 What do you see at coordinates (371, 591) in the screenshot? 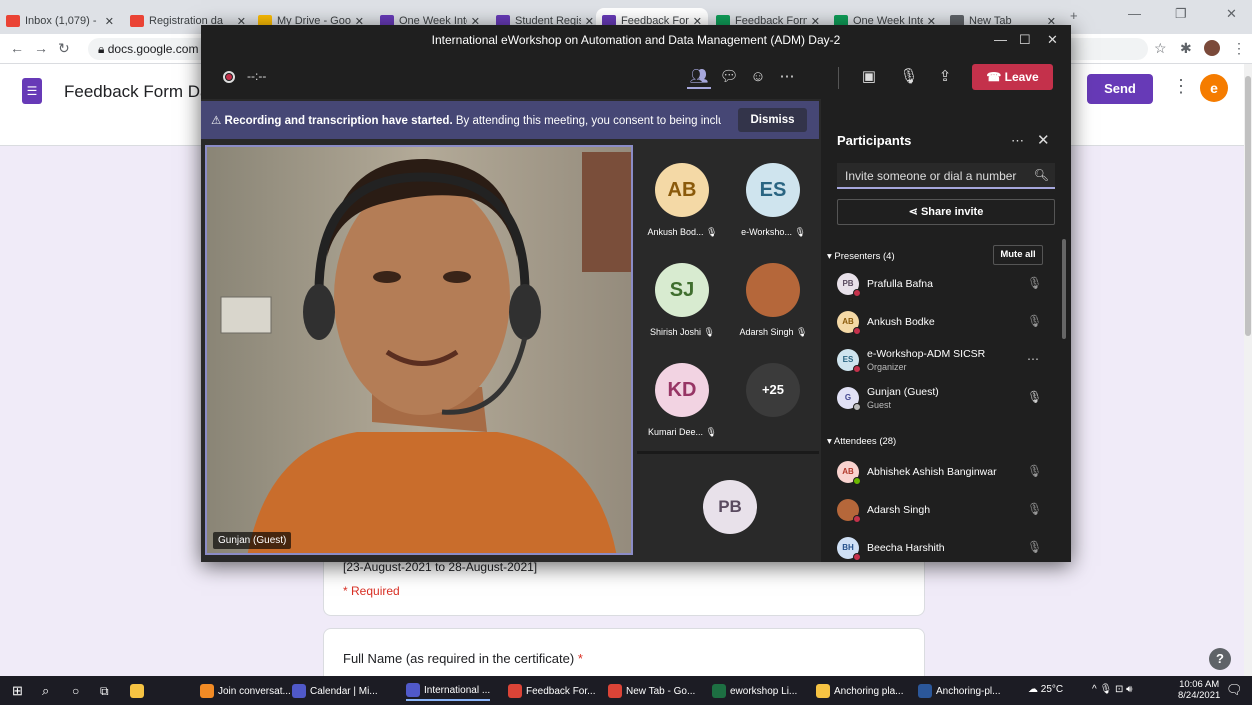
I see `required-note: * Required` at bounding box center [371, 591].